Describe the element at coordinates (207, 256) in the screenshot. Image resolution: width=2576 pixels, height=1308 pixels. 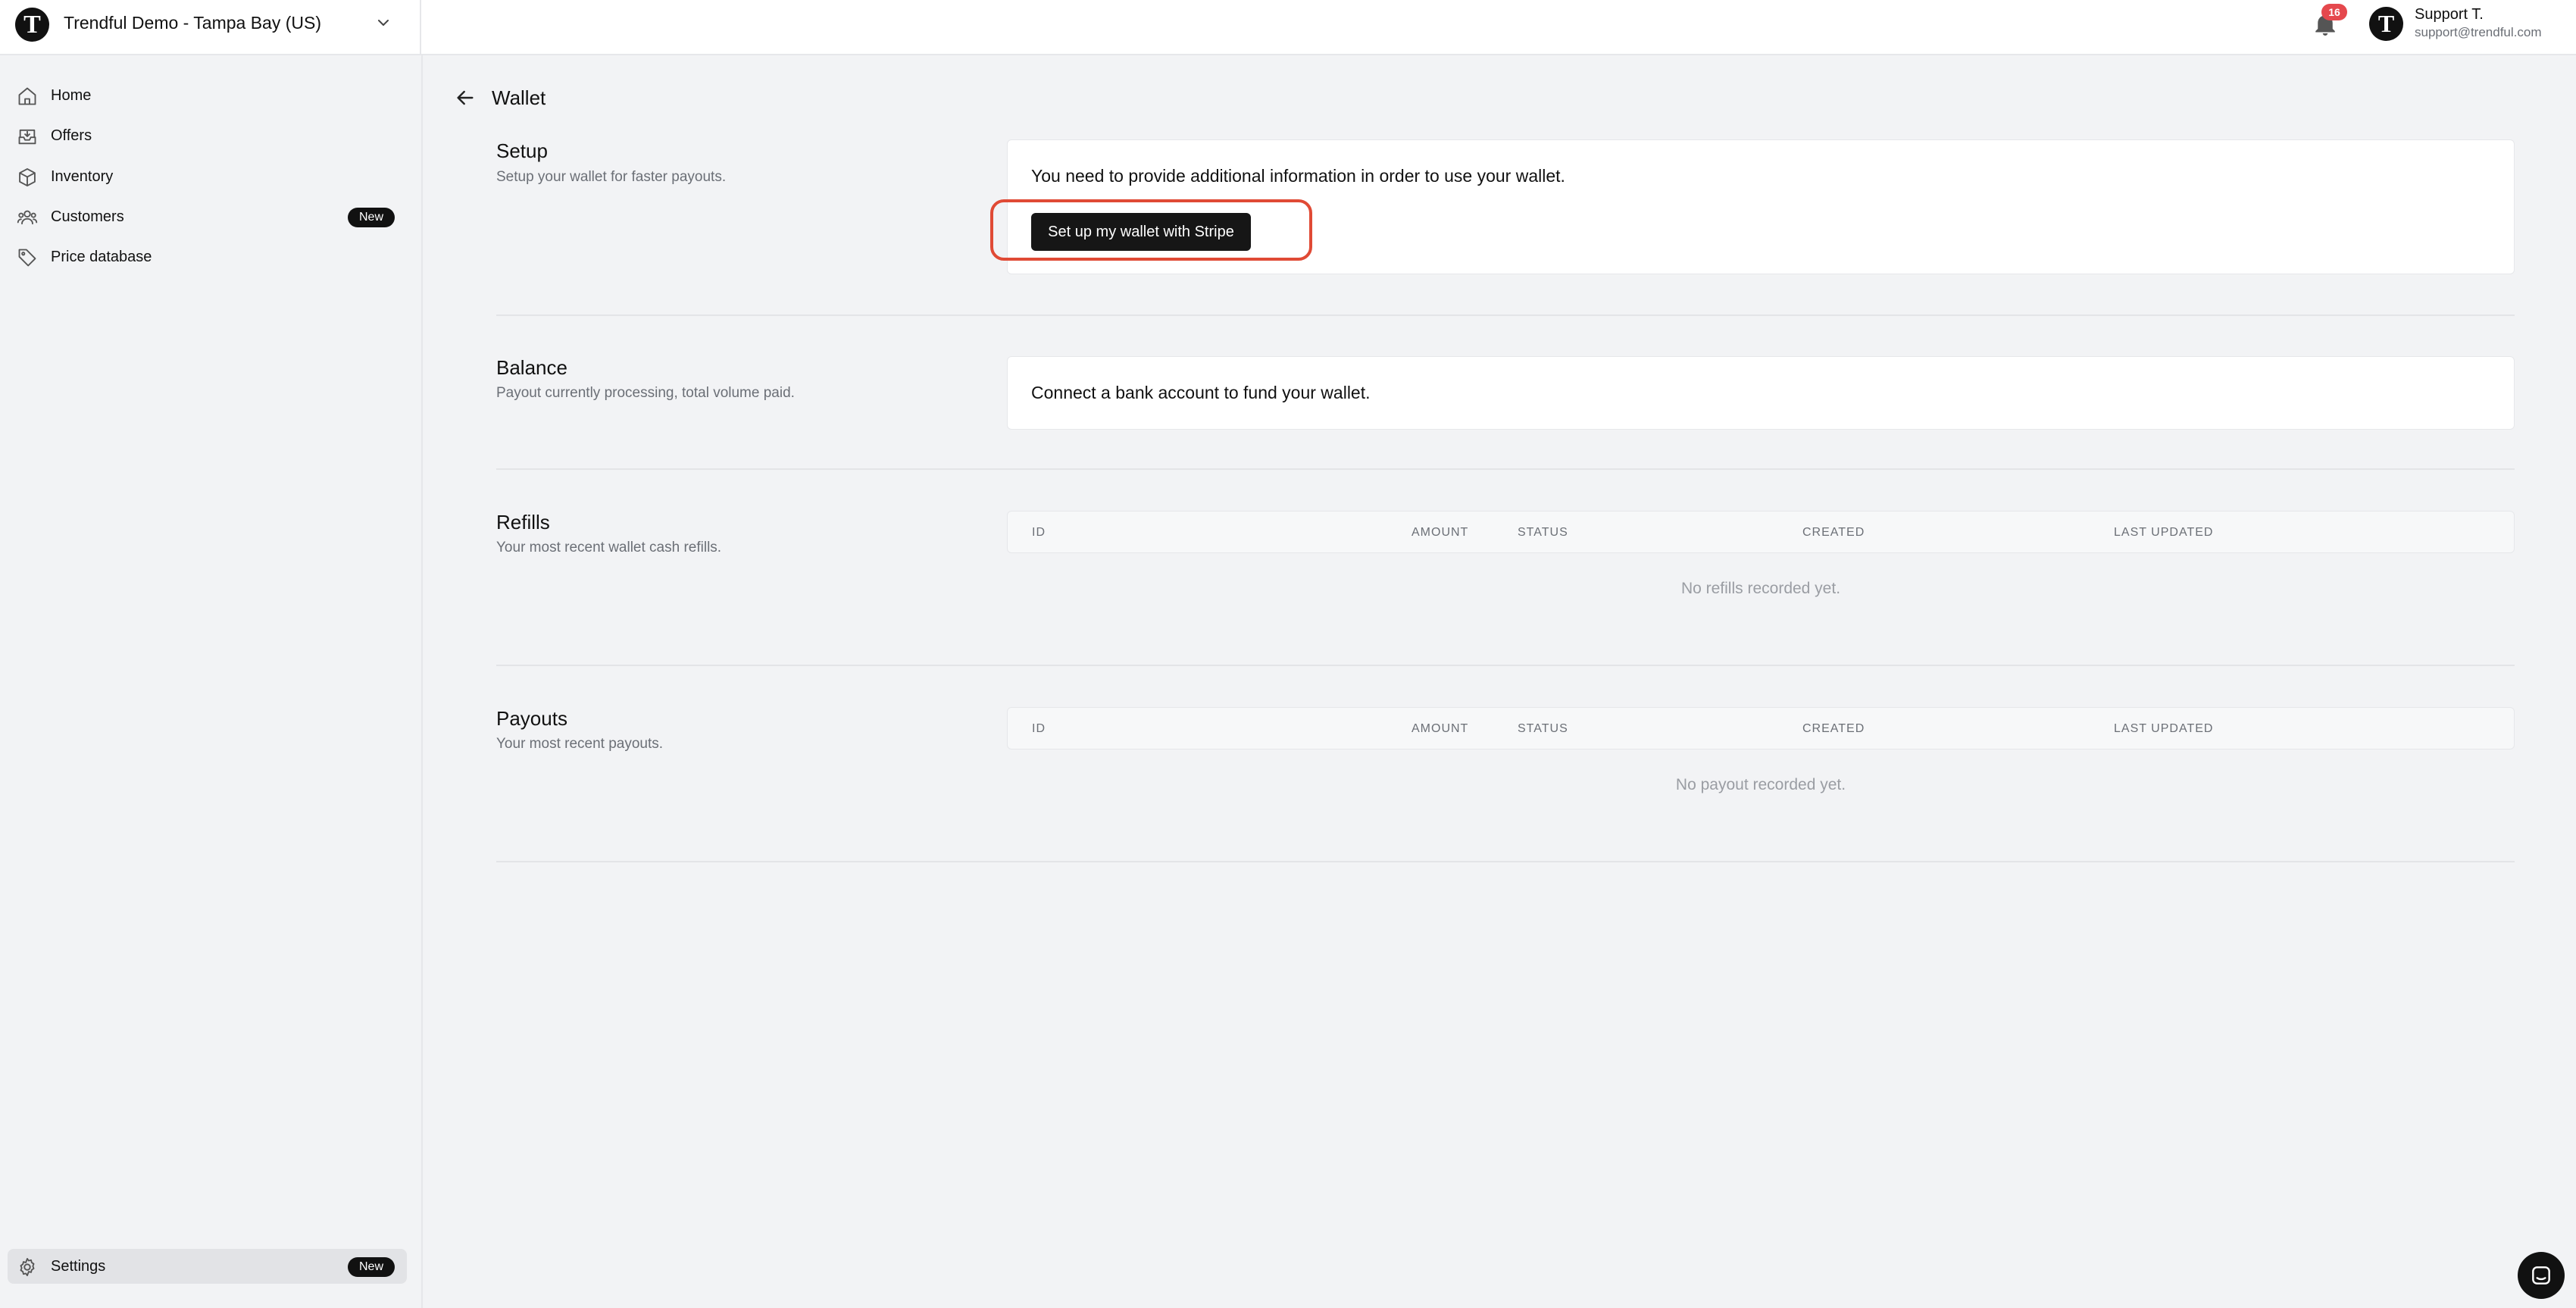
I see `sidebar-item-price-database: Price database` at that location.